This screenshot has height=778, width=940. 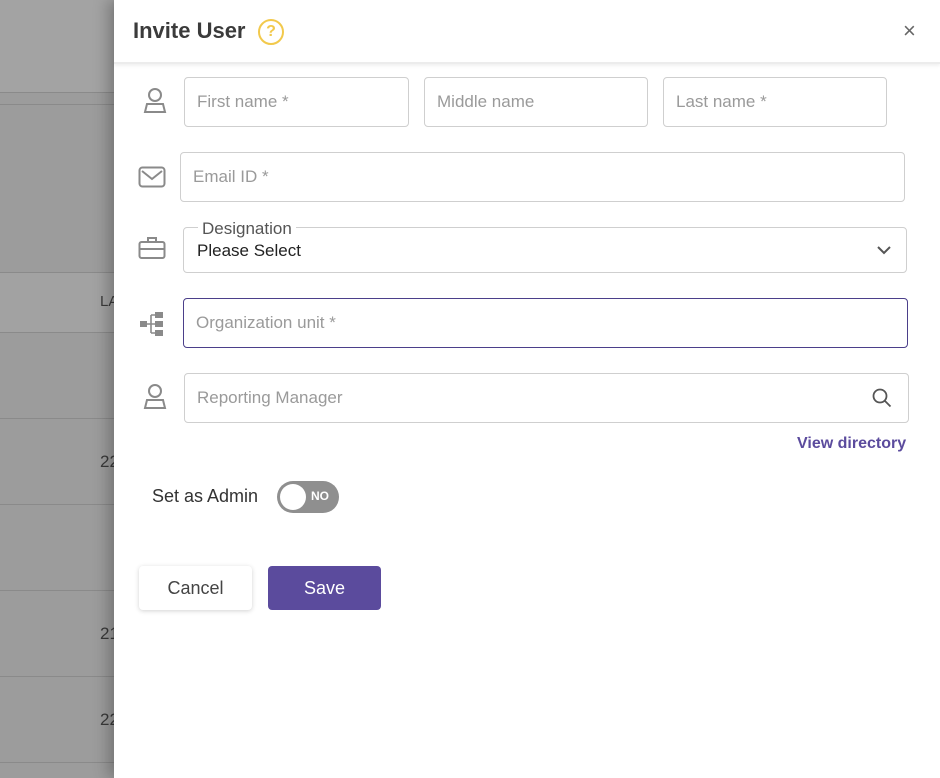 I want to click on cancel-button: Cancel, so click(x=195, y=588).